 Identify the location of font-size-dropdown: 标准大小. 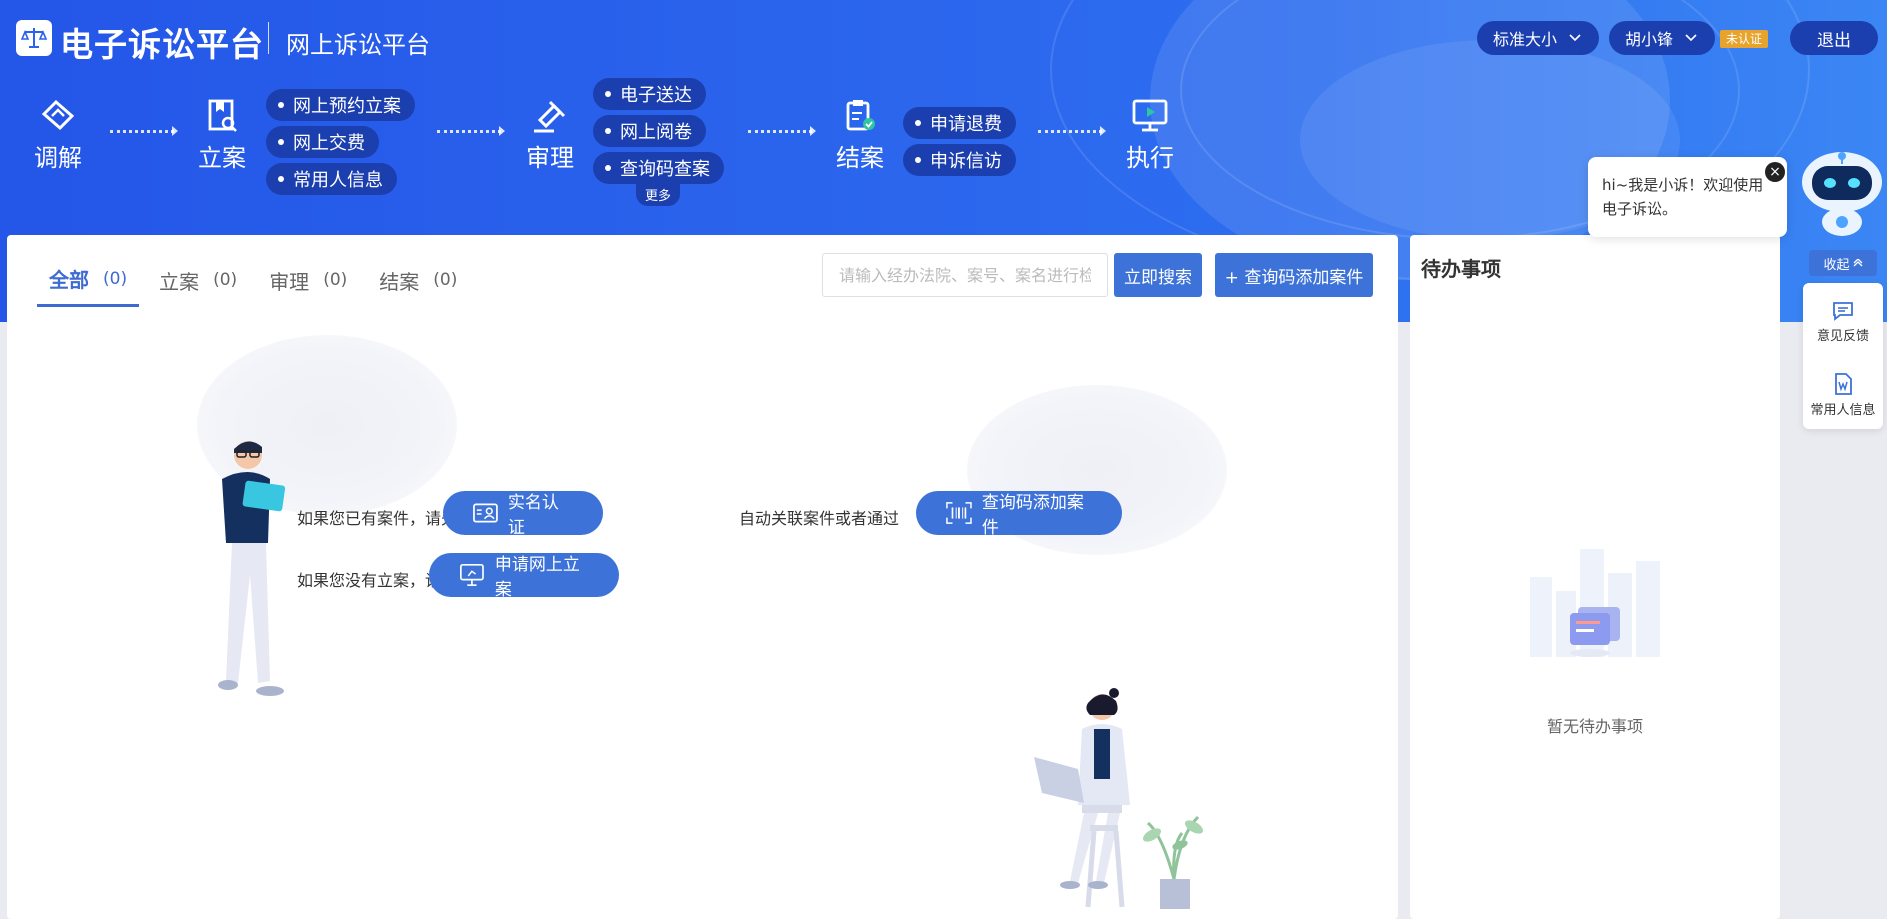
(1538, 38).